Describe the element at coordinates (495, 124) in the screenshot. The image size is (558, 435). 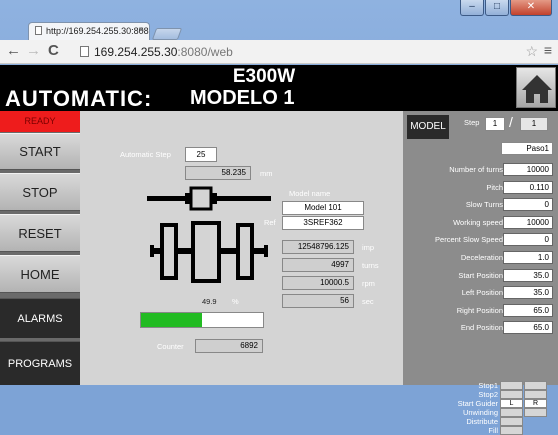
I see `step-value: 1` at that location.